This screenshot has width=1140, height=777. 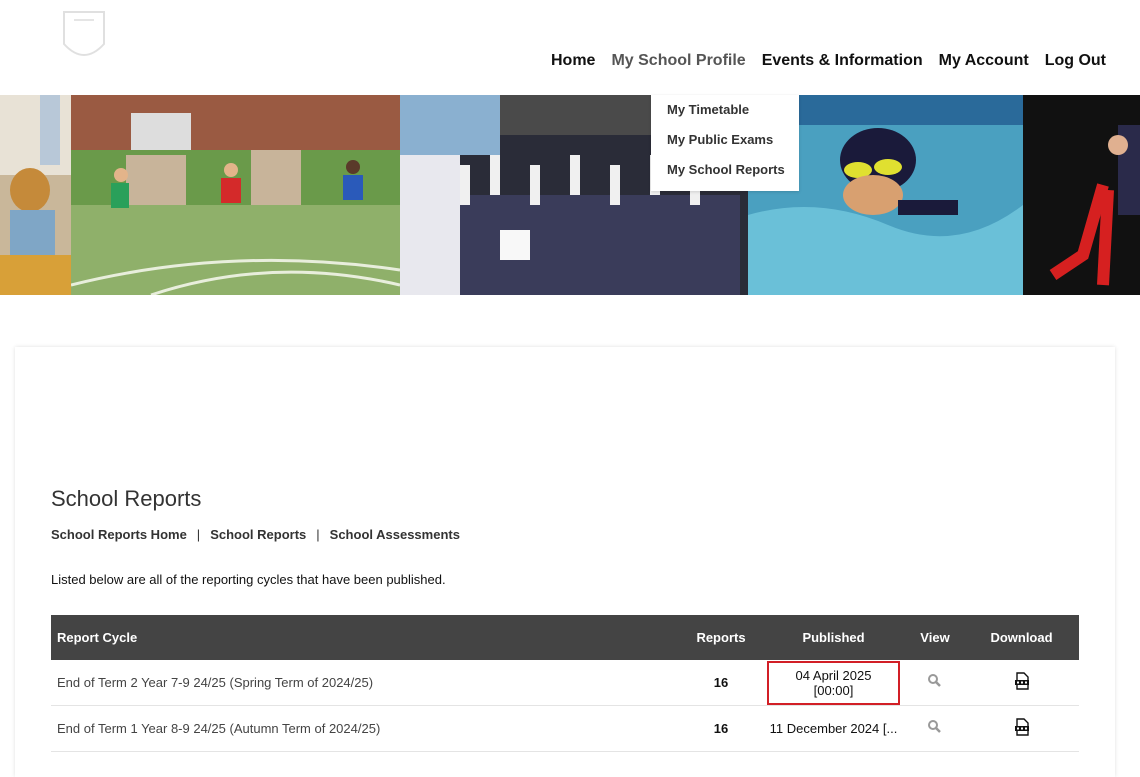 I want to click on header-download: Download, so click(x=1021, y=637).